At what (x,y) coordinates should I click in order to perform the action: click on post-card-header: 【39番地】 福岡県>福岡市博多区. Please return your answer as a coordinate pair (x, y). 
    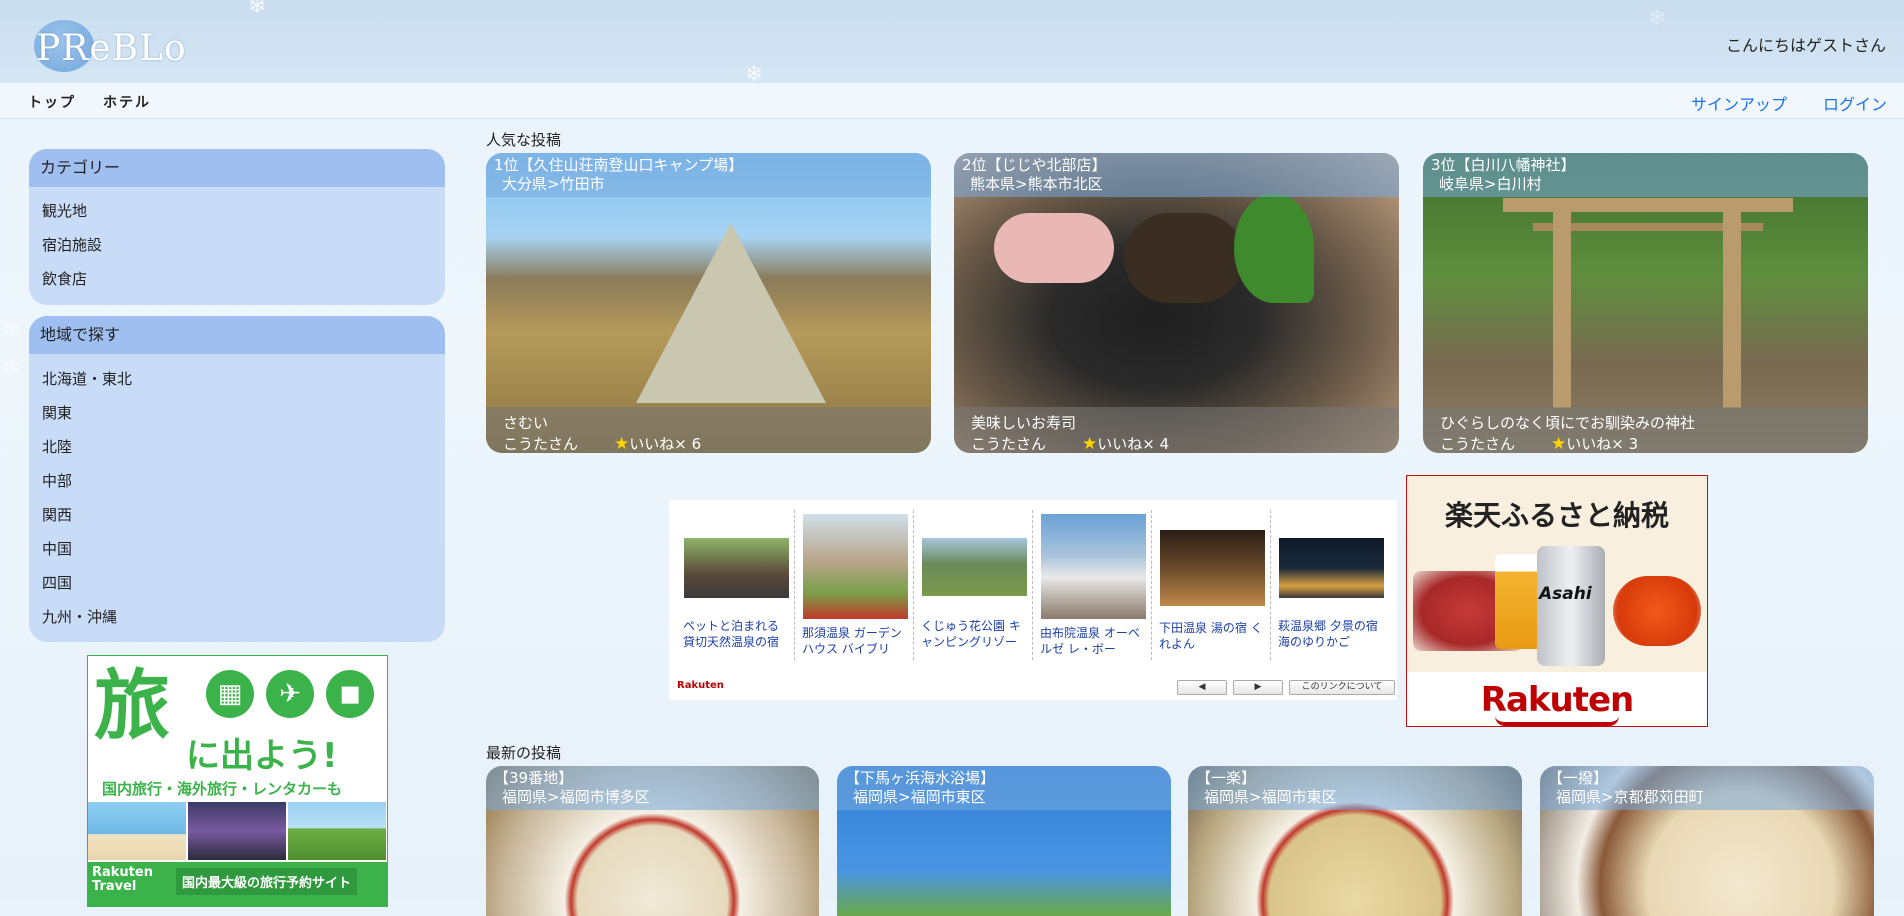
    Looking at the image, I should click on (652, 788).